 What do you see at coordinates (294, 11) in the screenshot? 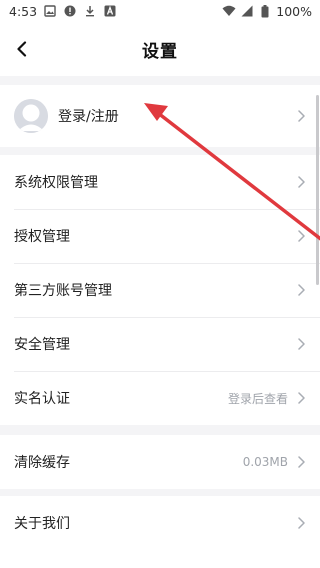
I see `battery-percent: 100%` at bounding box center [294, 11].